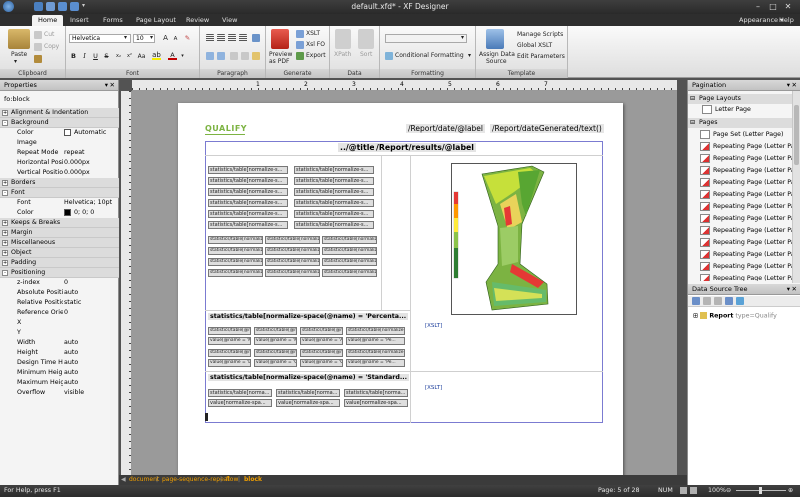 Image resolution: width=800 pixels, height=497 pixels. I want to click on grow-font-icon: A, so click(165, 38).